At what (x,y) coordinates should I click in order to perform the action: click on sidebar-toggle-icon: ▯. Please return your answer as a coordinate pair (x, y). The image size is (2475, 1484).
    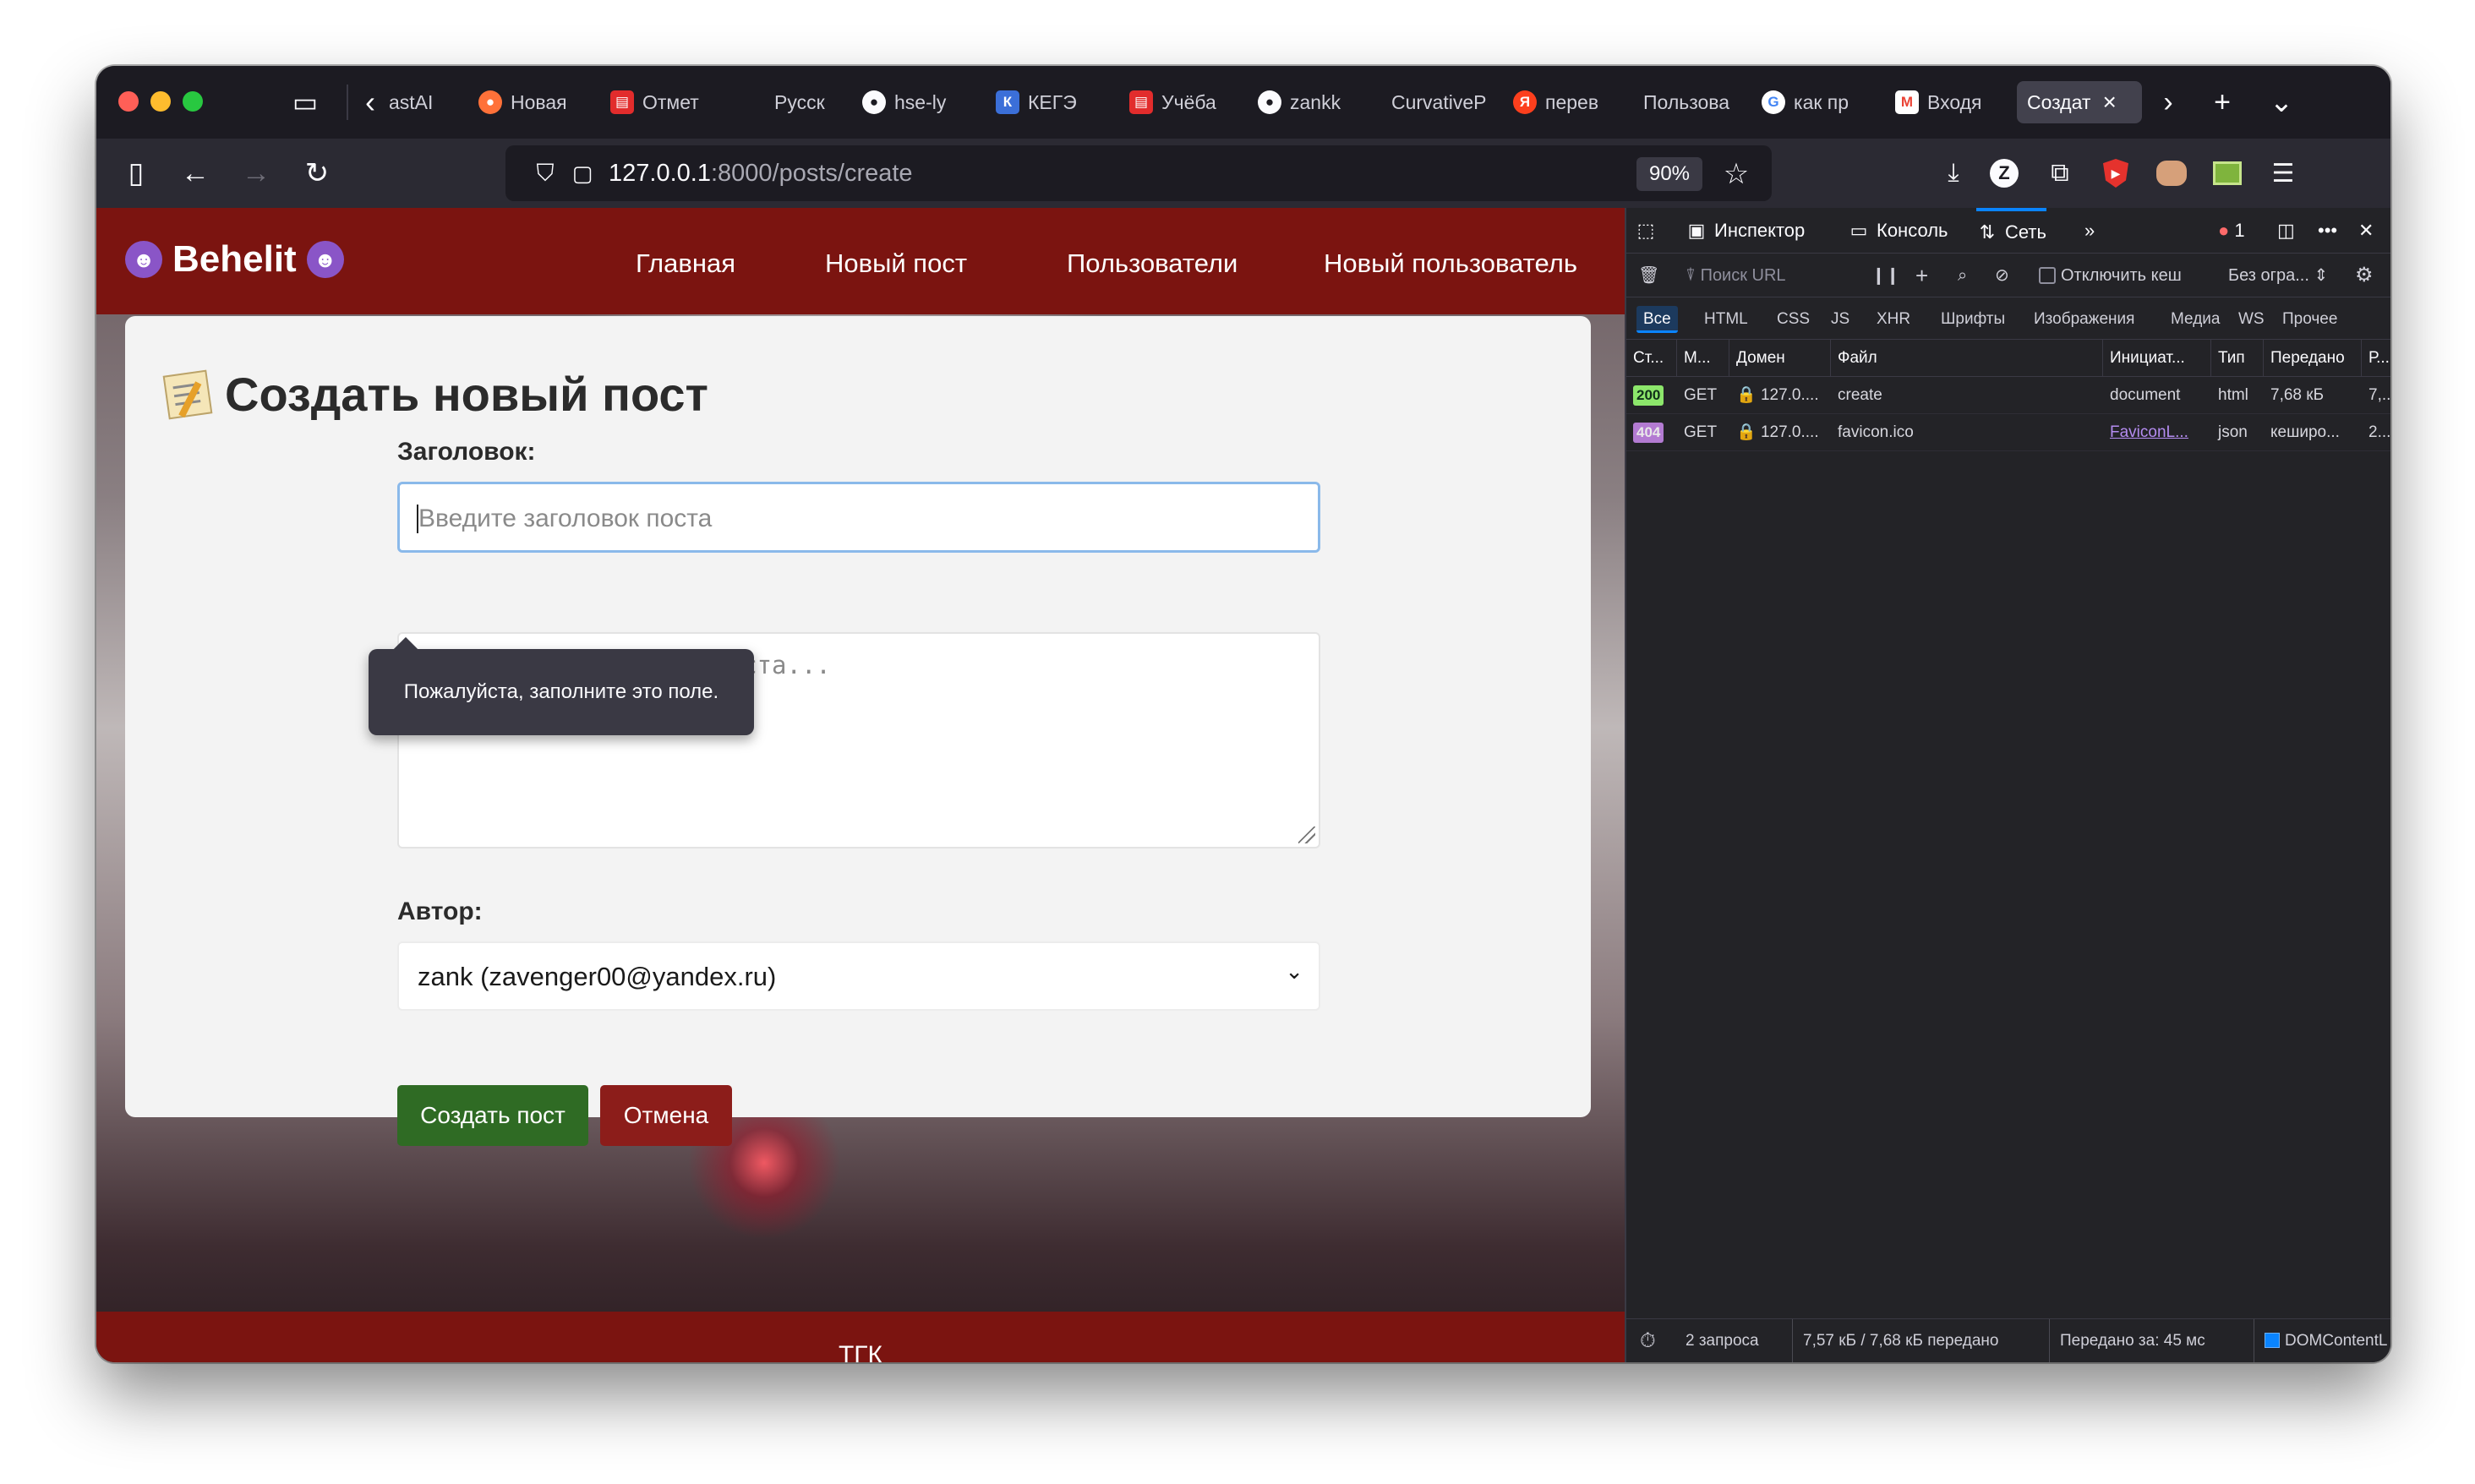
    Looking at the image, I should click on (136, 173).